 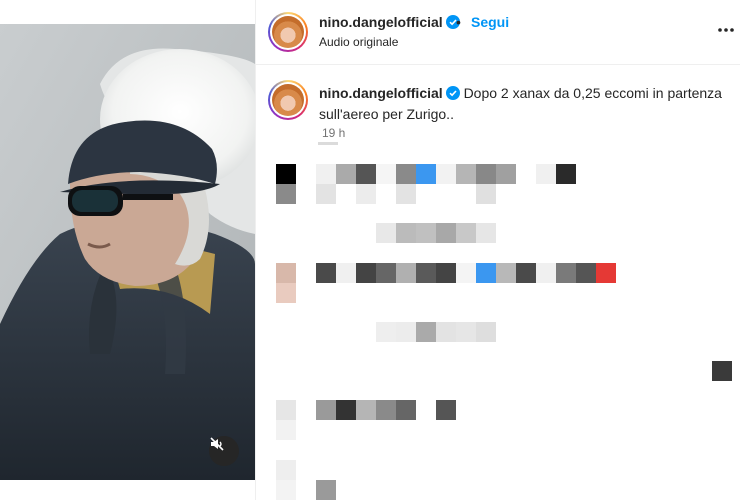 What do you see at coordinates (288, 100) in the screenshot?
I see `caption-avatar` at bounding box center [288, 100].